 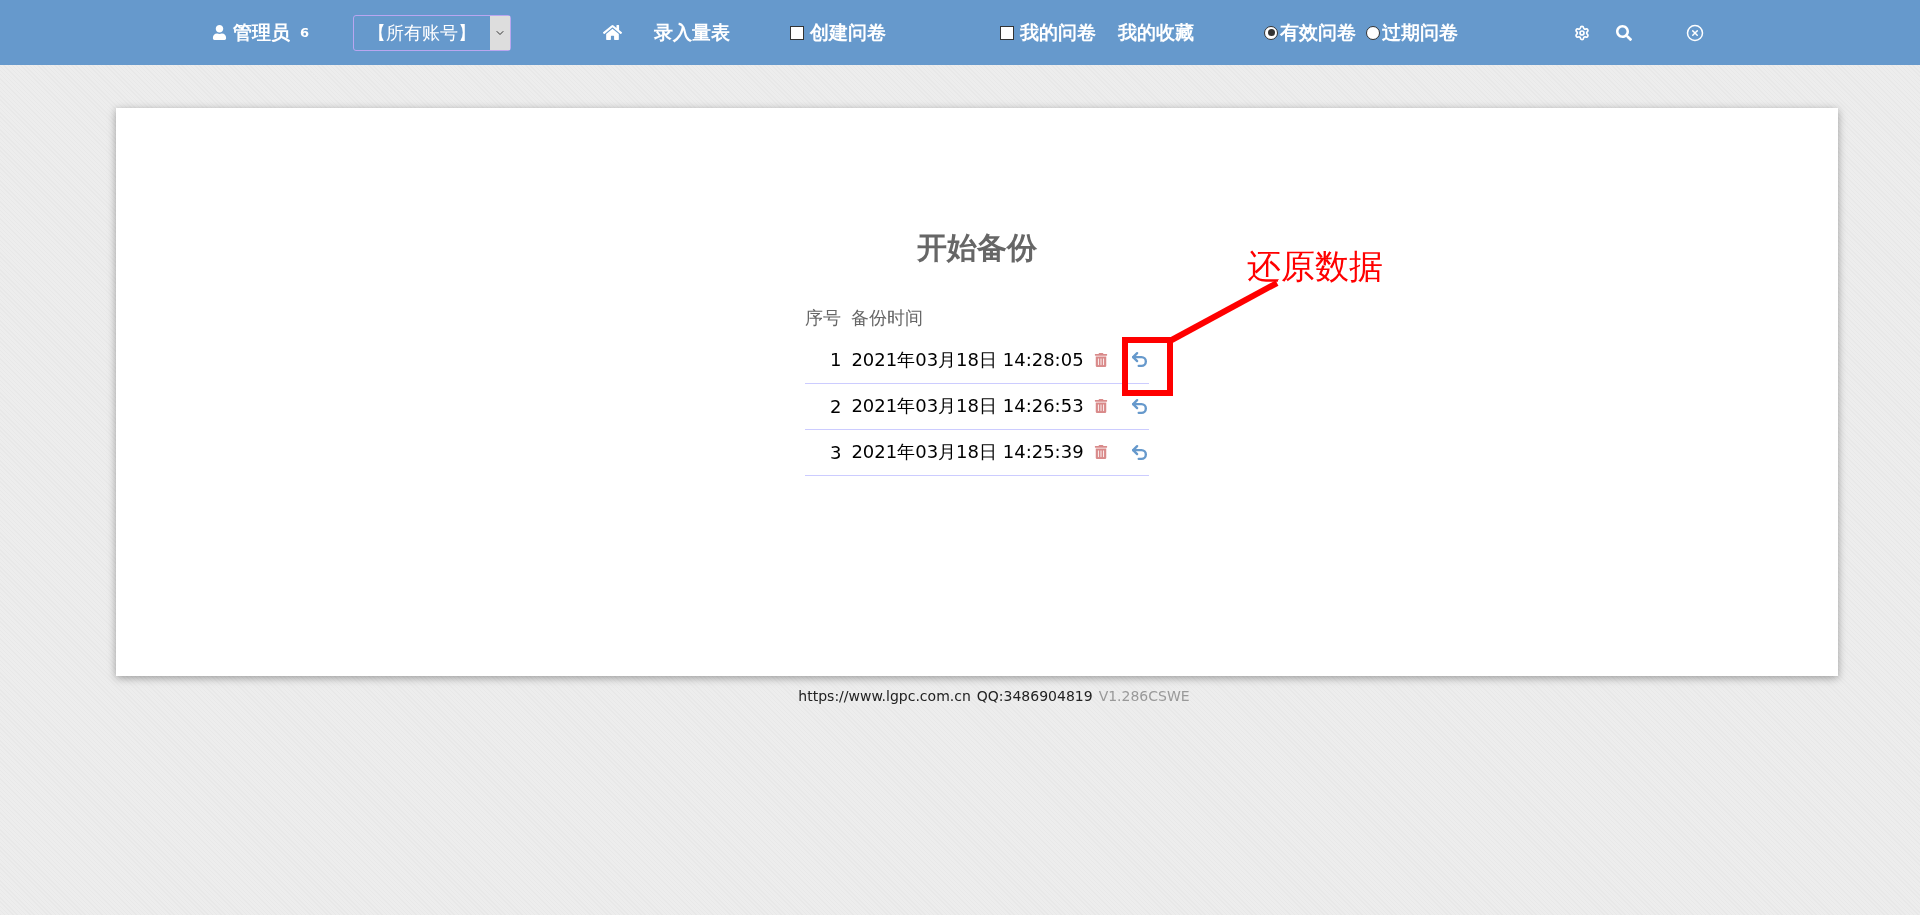 What do you see at coordinates (432, 32) in the screenshot?
I see `account-select: 【所有账号】` at bounding box center [432, 32].